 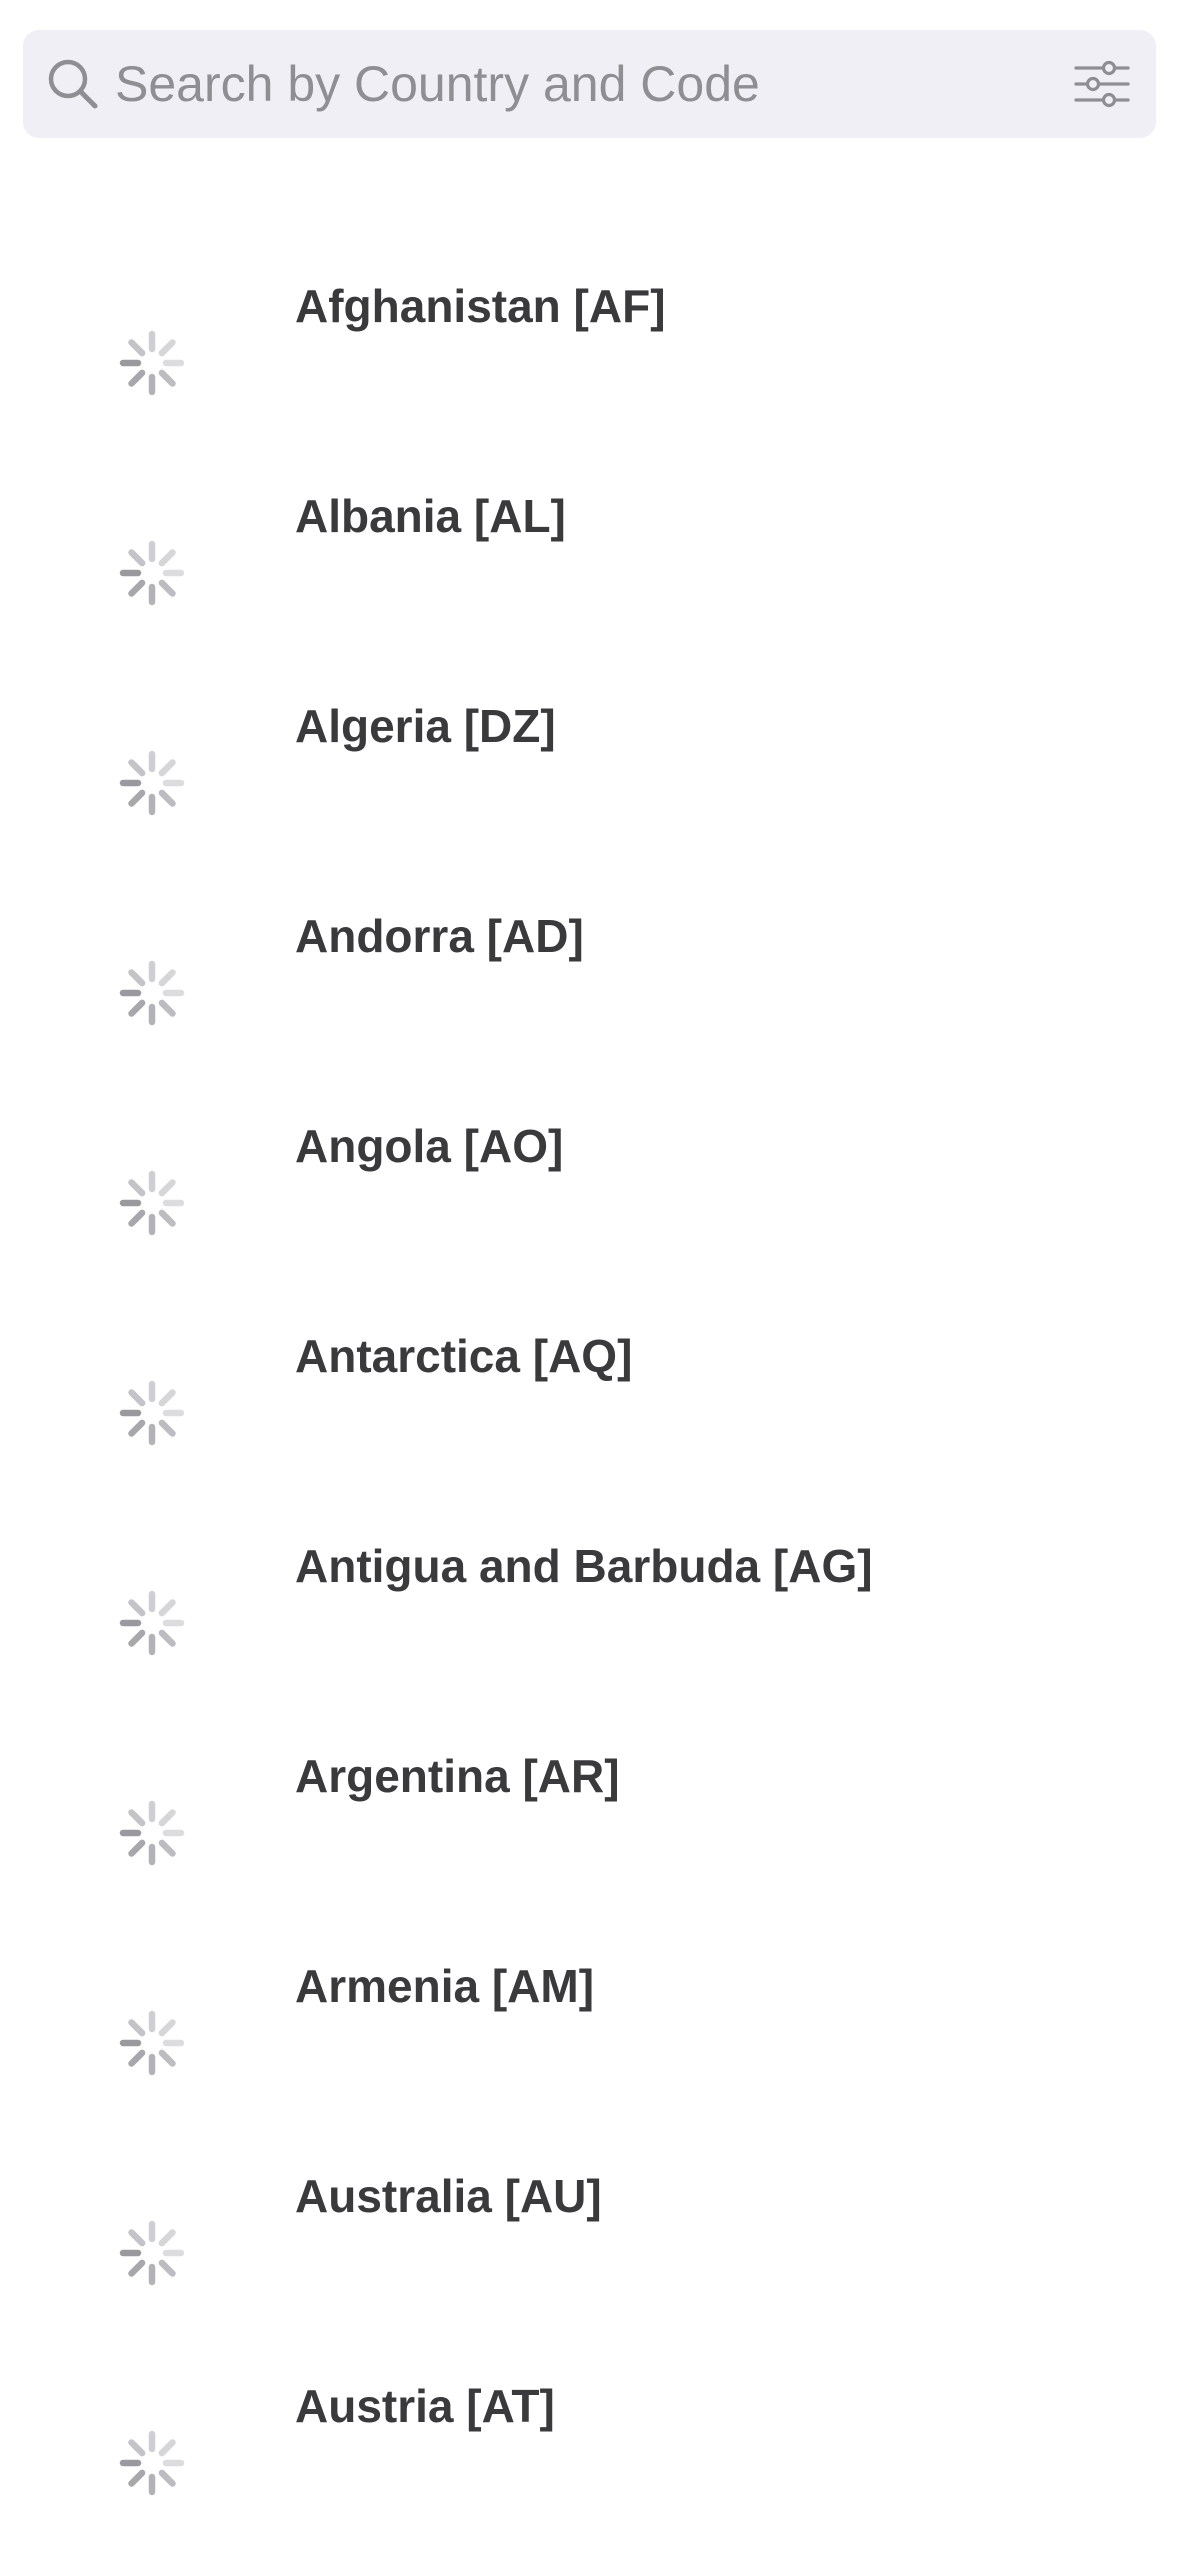 What do you see at coordinates (439, 936) in the screenshot?
I see `country-name: Andorra [AD]` at bounding box center [439, 936].